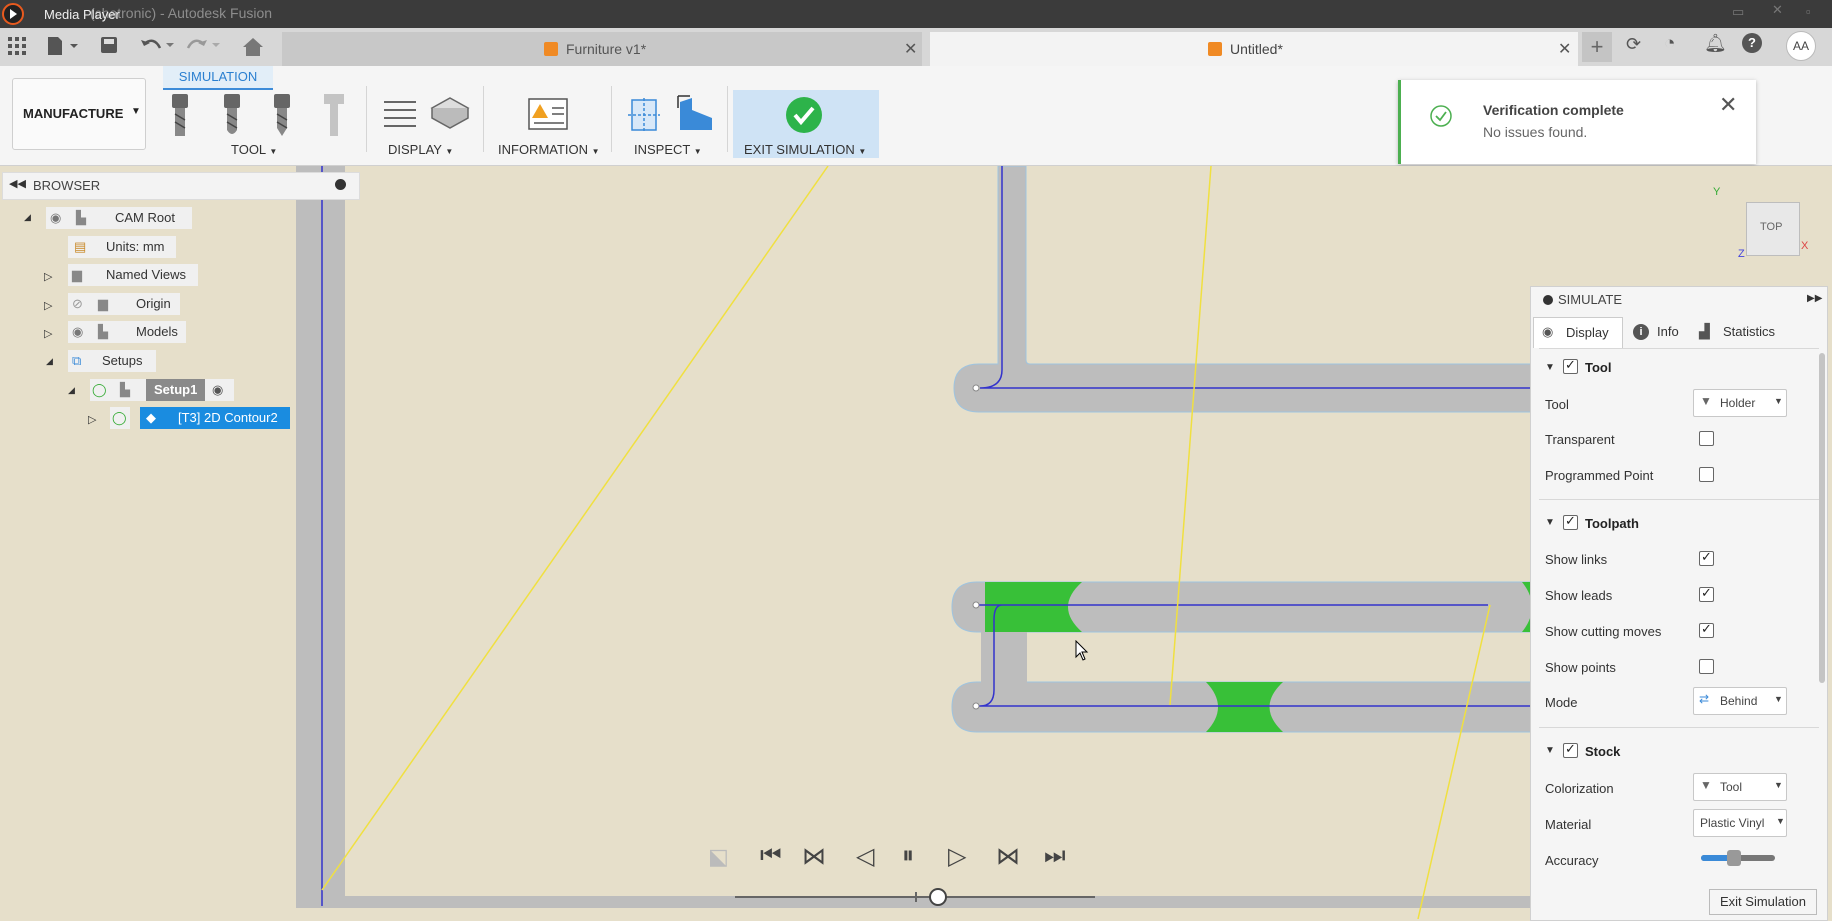 The height and width of the screenshot is (921, 1832). What do you see at coordinates (1578, 332) in the screenshot?
I see `tab-display: ◉ Display` at bounding box center [1578, 332].